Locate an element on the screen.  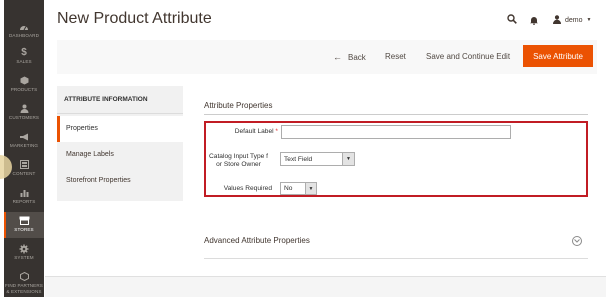
values-required-label: Values Required is located at coordinates (247, 188).